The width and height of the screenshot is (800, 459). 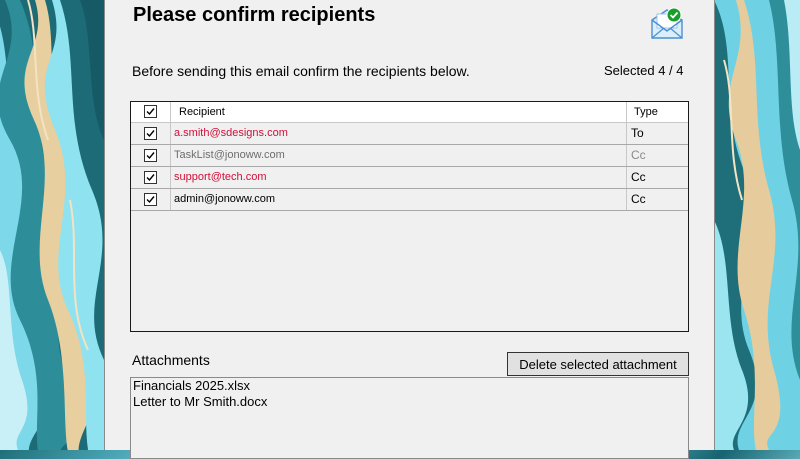 I want to click on recipient-row: a.smith@sdesigns.com To, so click(x=409, y=134).